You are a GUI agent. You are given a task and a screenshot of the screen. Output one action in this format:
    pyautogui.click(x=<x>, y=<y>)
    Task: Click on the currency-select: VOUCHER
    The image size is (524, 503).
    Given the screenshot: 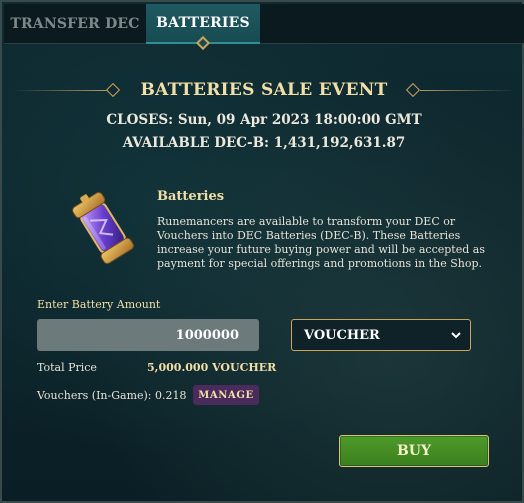 What is the action you would take?
    pyautogui.click(x=381, y=335)
    